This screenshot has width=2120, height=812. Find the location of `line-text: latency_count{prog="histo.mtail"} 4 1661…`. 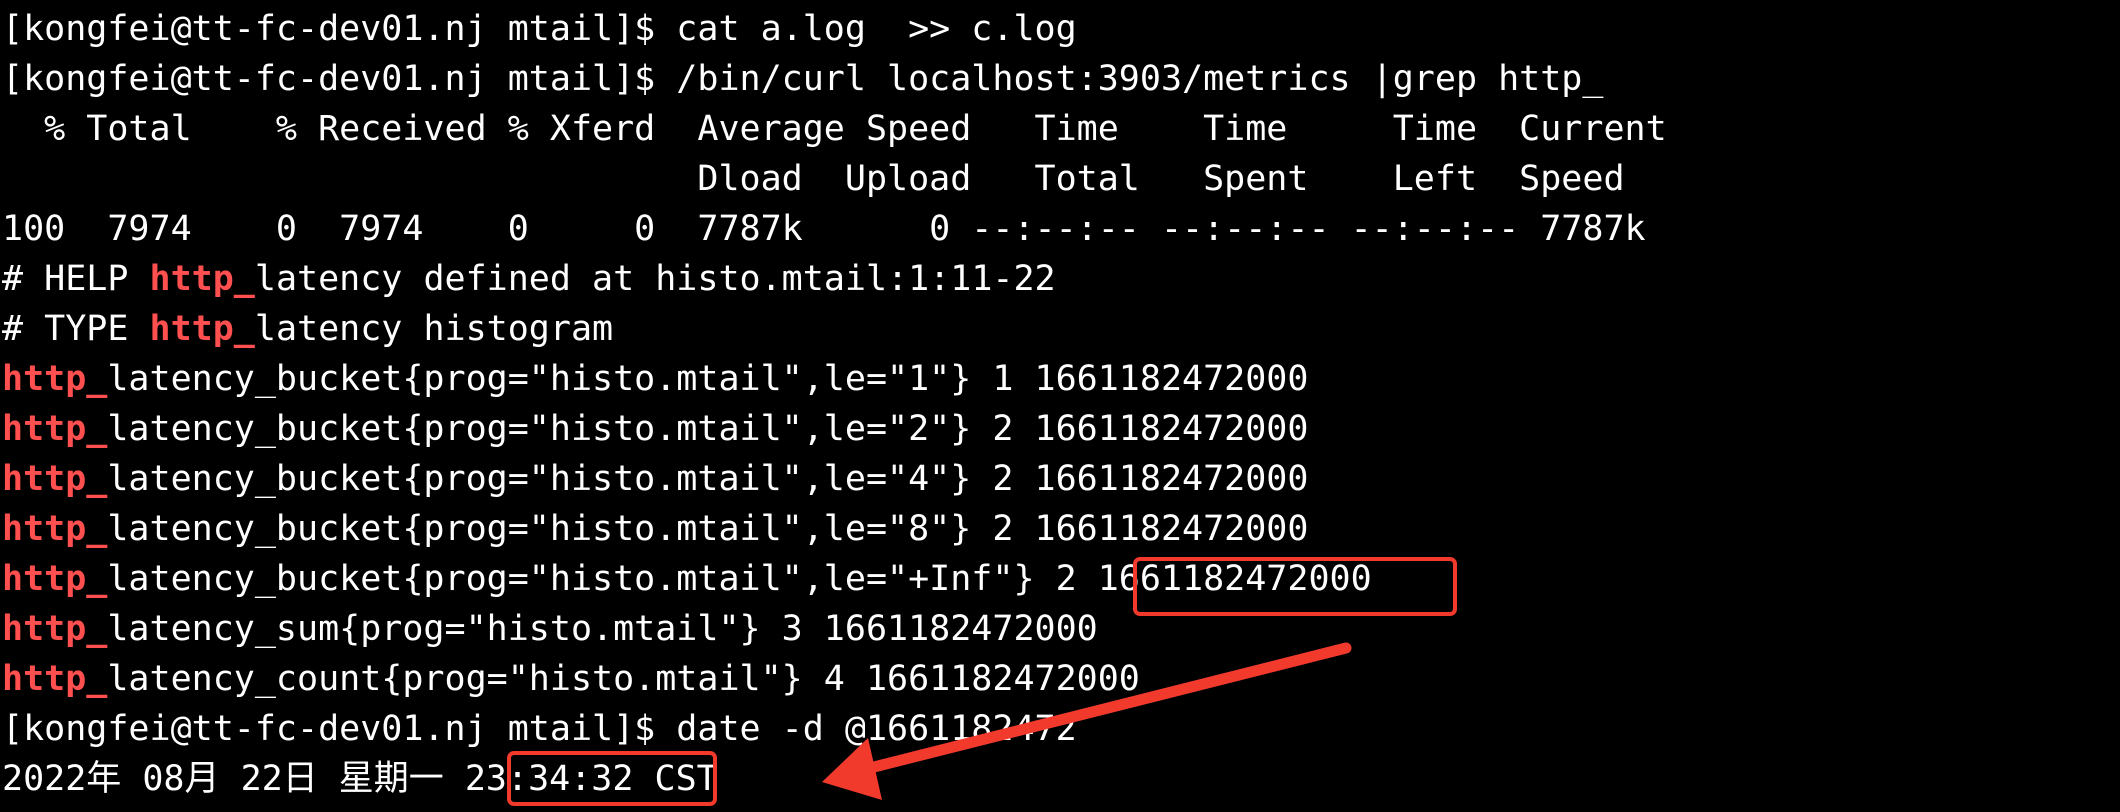

line-text: latency_count{prog="histo.mtail"} 4 1661… is located at coordinates (623, 679).